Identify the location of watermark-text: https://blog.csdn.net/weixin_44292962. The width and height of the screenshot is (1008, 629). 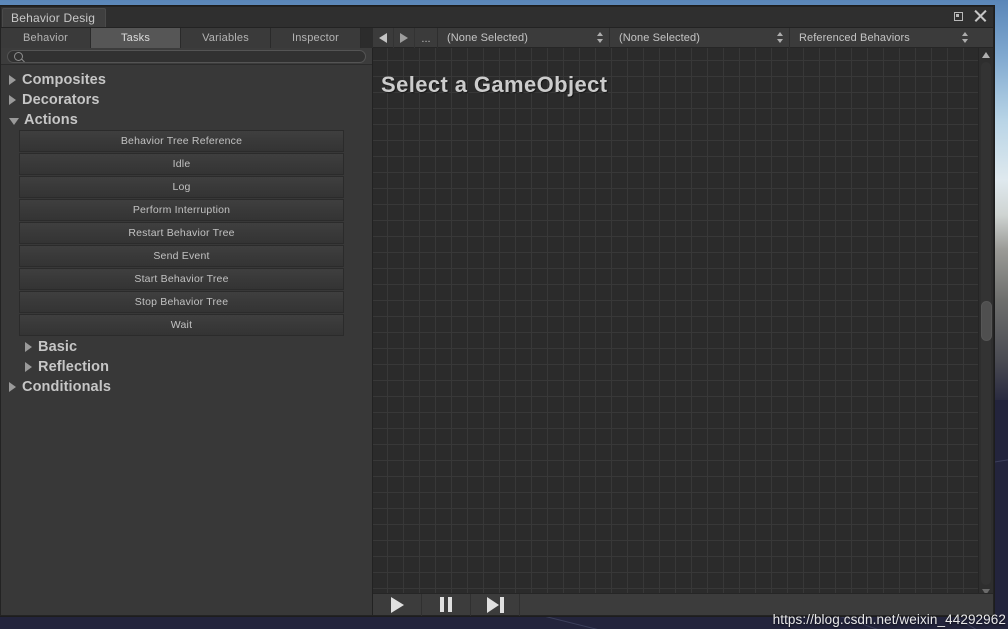
(889, 619).